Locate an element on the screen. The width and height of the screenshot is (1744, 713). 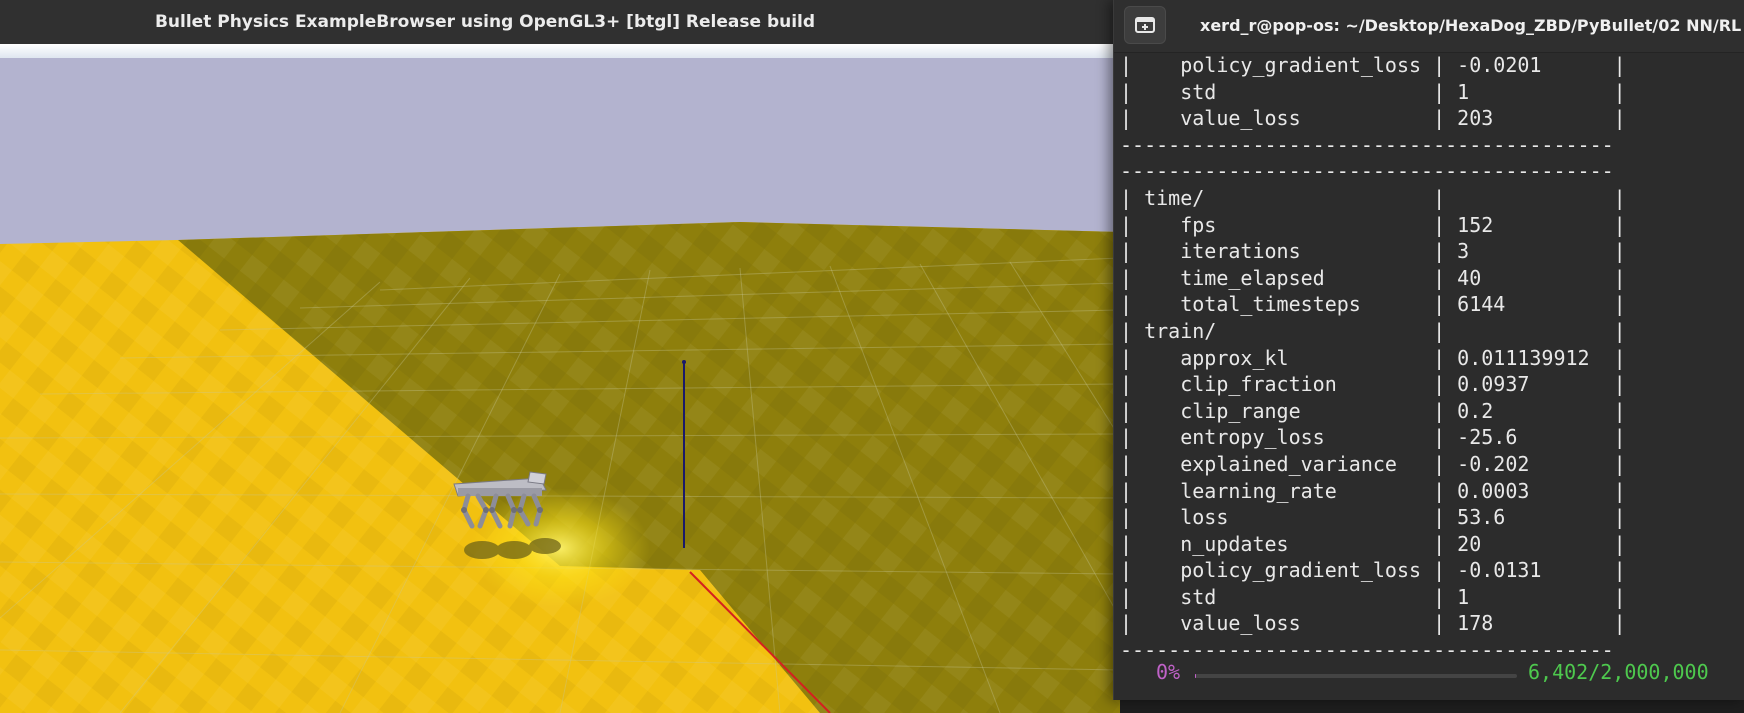
terminal-line: | policy_gradient_loss | -0.0201 | is located at coordinates (1373, 65).